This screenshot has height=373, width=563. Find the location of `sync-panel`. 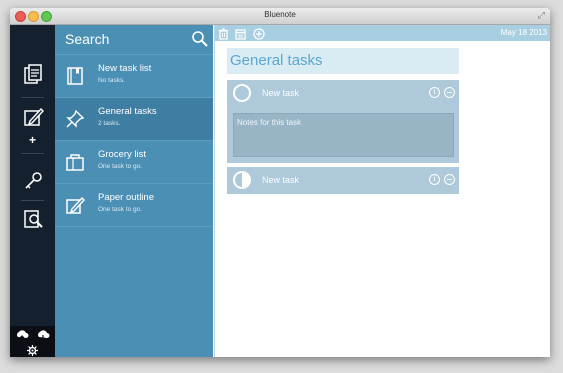

sync-panel is located at coordinates (32, 341).